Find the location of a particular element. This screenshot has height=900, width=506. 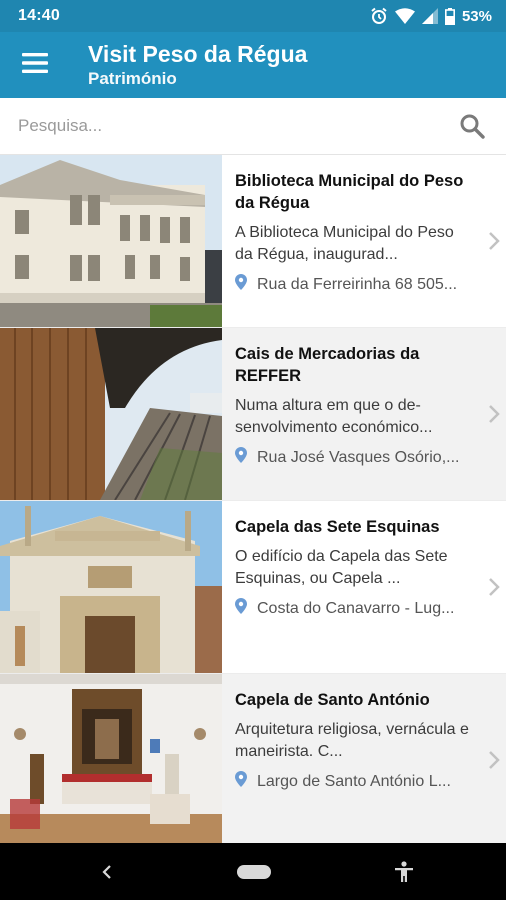

alarm-icon is located at coordinates (379, 16).